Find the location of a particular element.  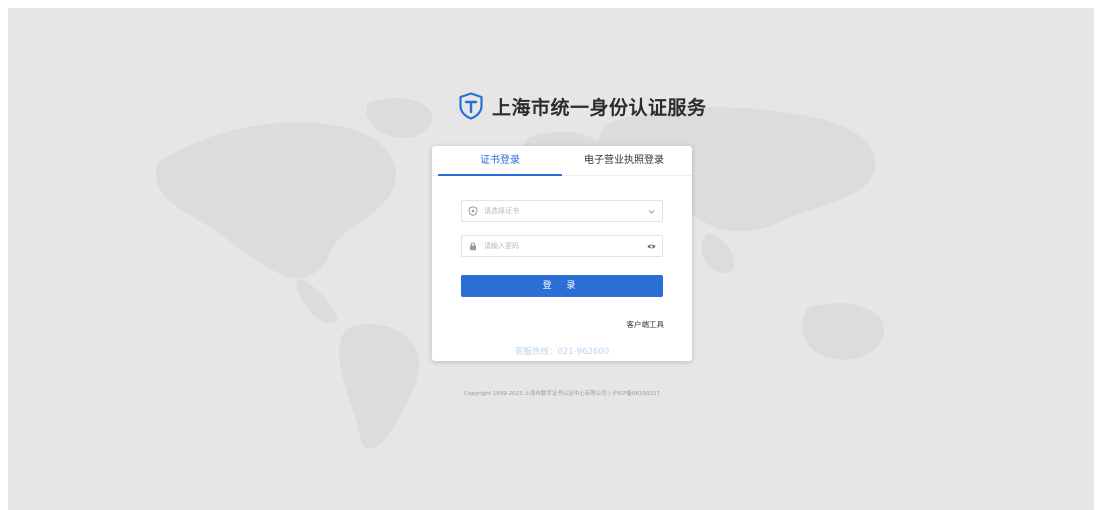

shield-icon is located at coordinates (473, 211).